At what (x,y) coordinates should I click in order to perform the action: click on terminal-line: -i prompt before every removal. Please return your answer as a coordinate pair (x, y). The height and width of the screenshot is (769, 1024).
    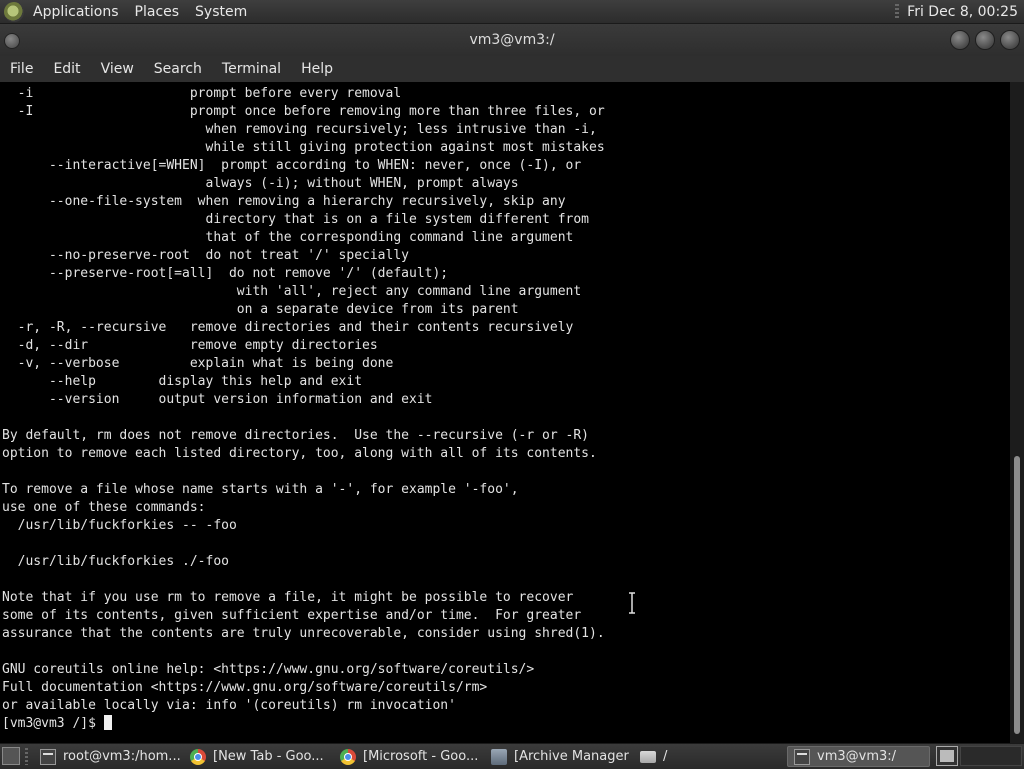
    Looking at the image, I should click on (202, 93).